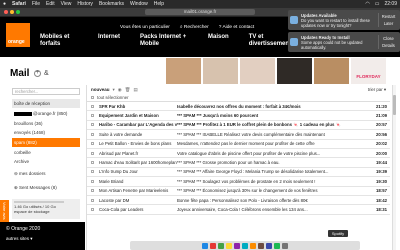 This screenshot has height=250, width=400. What do you see at coordinates (100, 89) in the screenshot?
I see `new-message-button: nouveau` at bounding box center [100, 89].